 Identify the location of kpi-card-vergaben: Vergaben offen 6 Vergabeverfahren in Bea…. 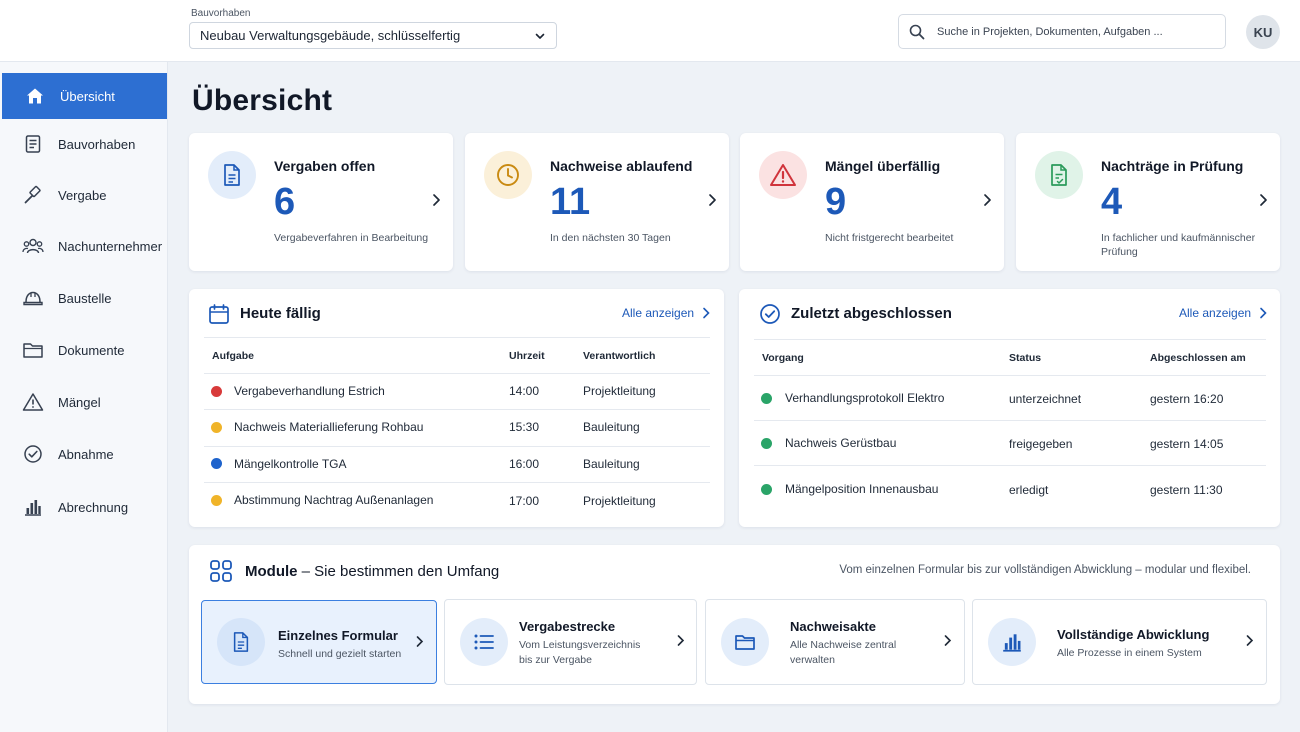
(321, 202).